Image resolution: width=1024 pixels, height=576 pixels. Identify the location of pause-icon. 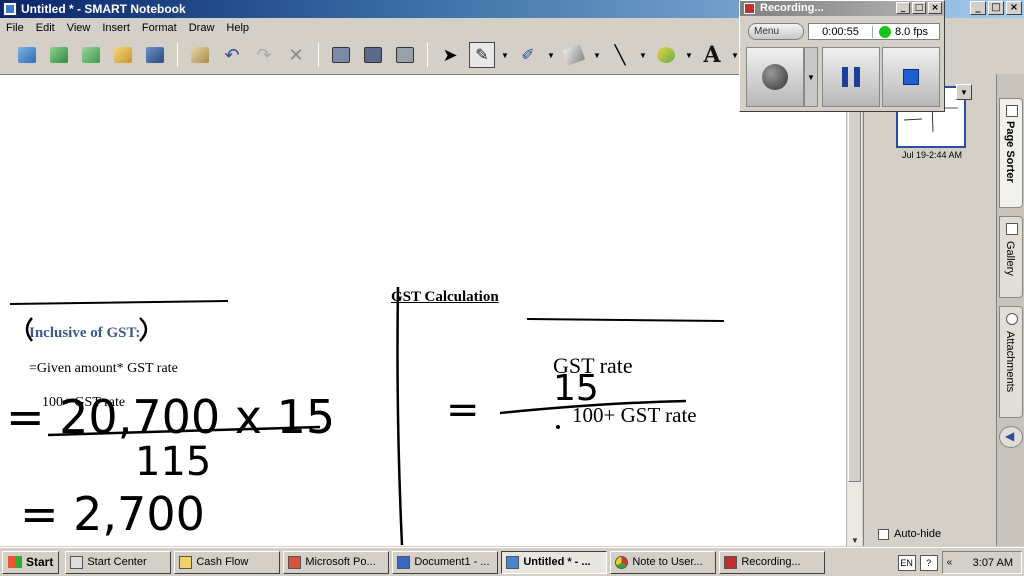
(851, 77).